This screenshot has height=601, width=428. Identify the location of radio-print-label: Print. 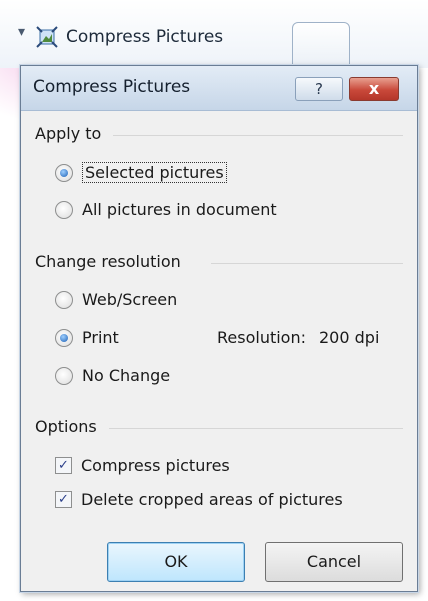
(100, 337).